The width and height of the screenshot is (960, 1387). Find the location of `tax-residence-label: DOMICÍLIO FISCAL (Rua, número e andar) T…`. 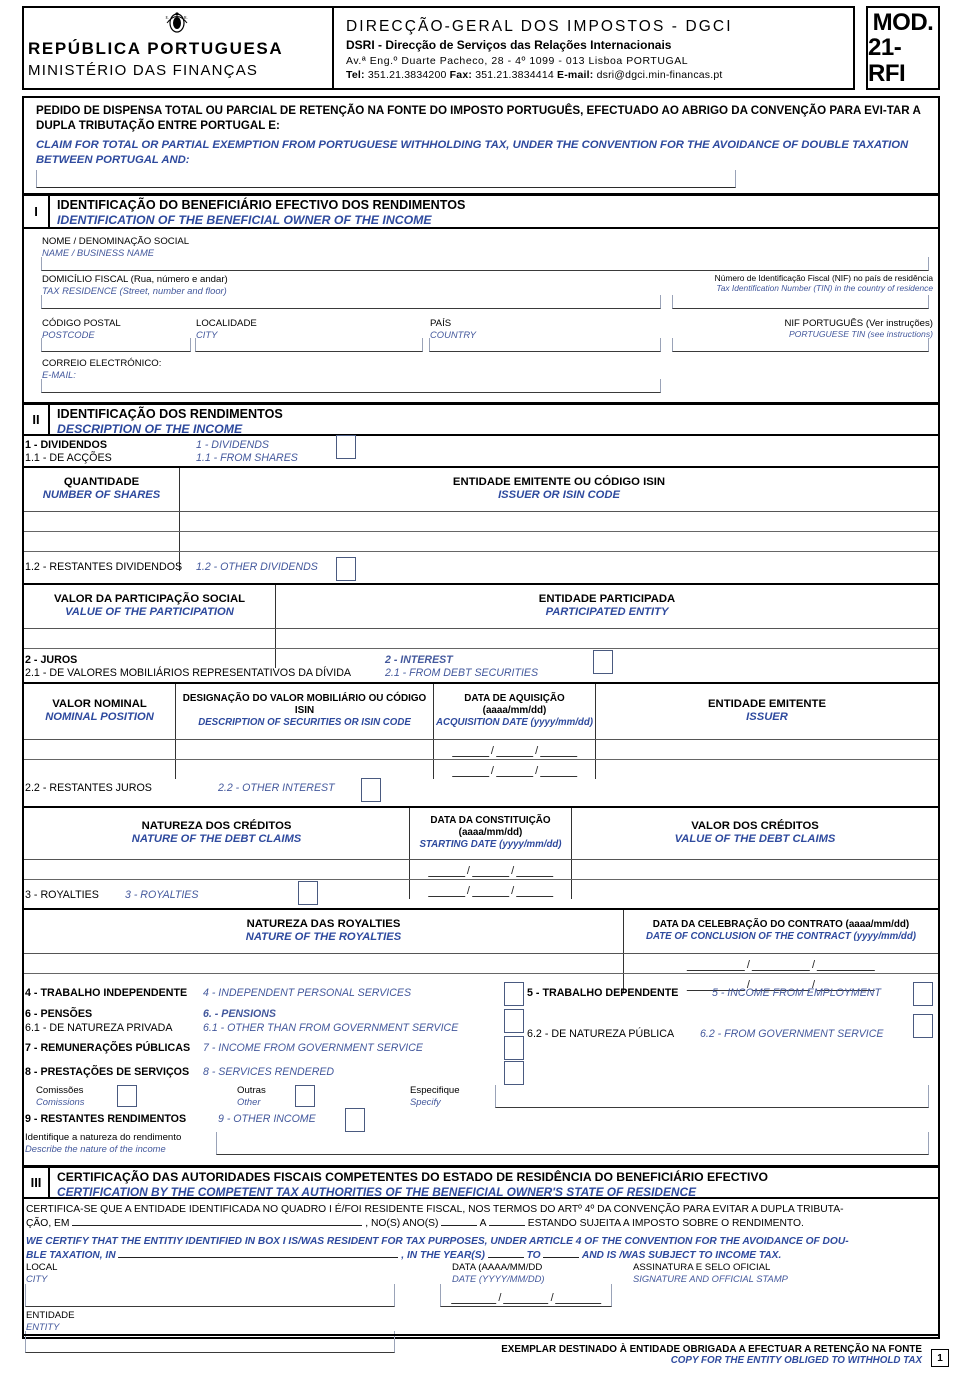

tax-residence-label: DOMICÍLIO FISCAL (Rua, número e andar) T… is located at coordinates (135, 285).